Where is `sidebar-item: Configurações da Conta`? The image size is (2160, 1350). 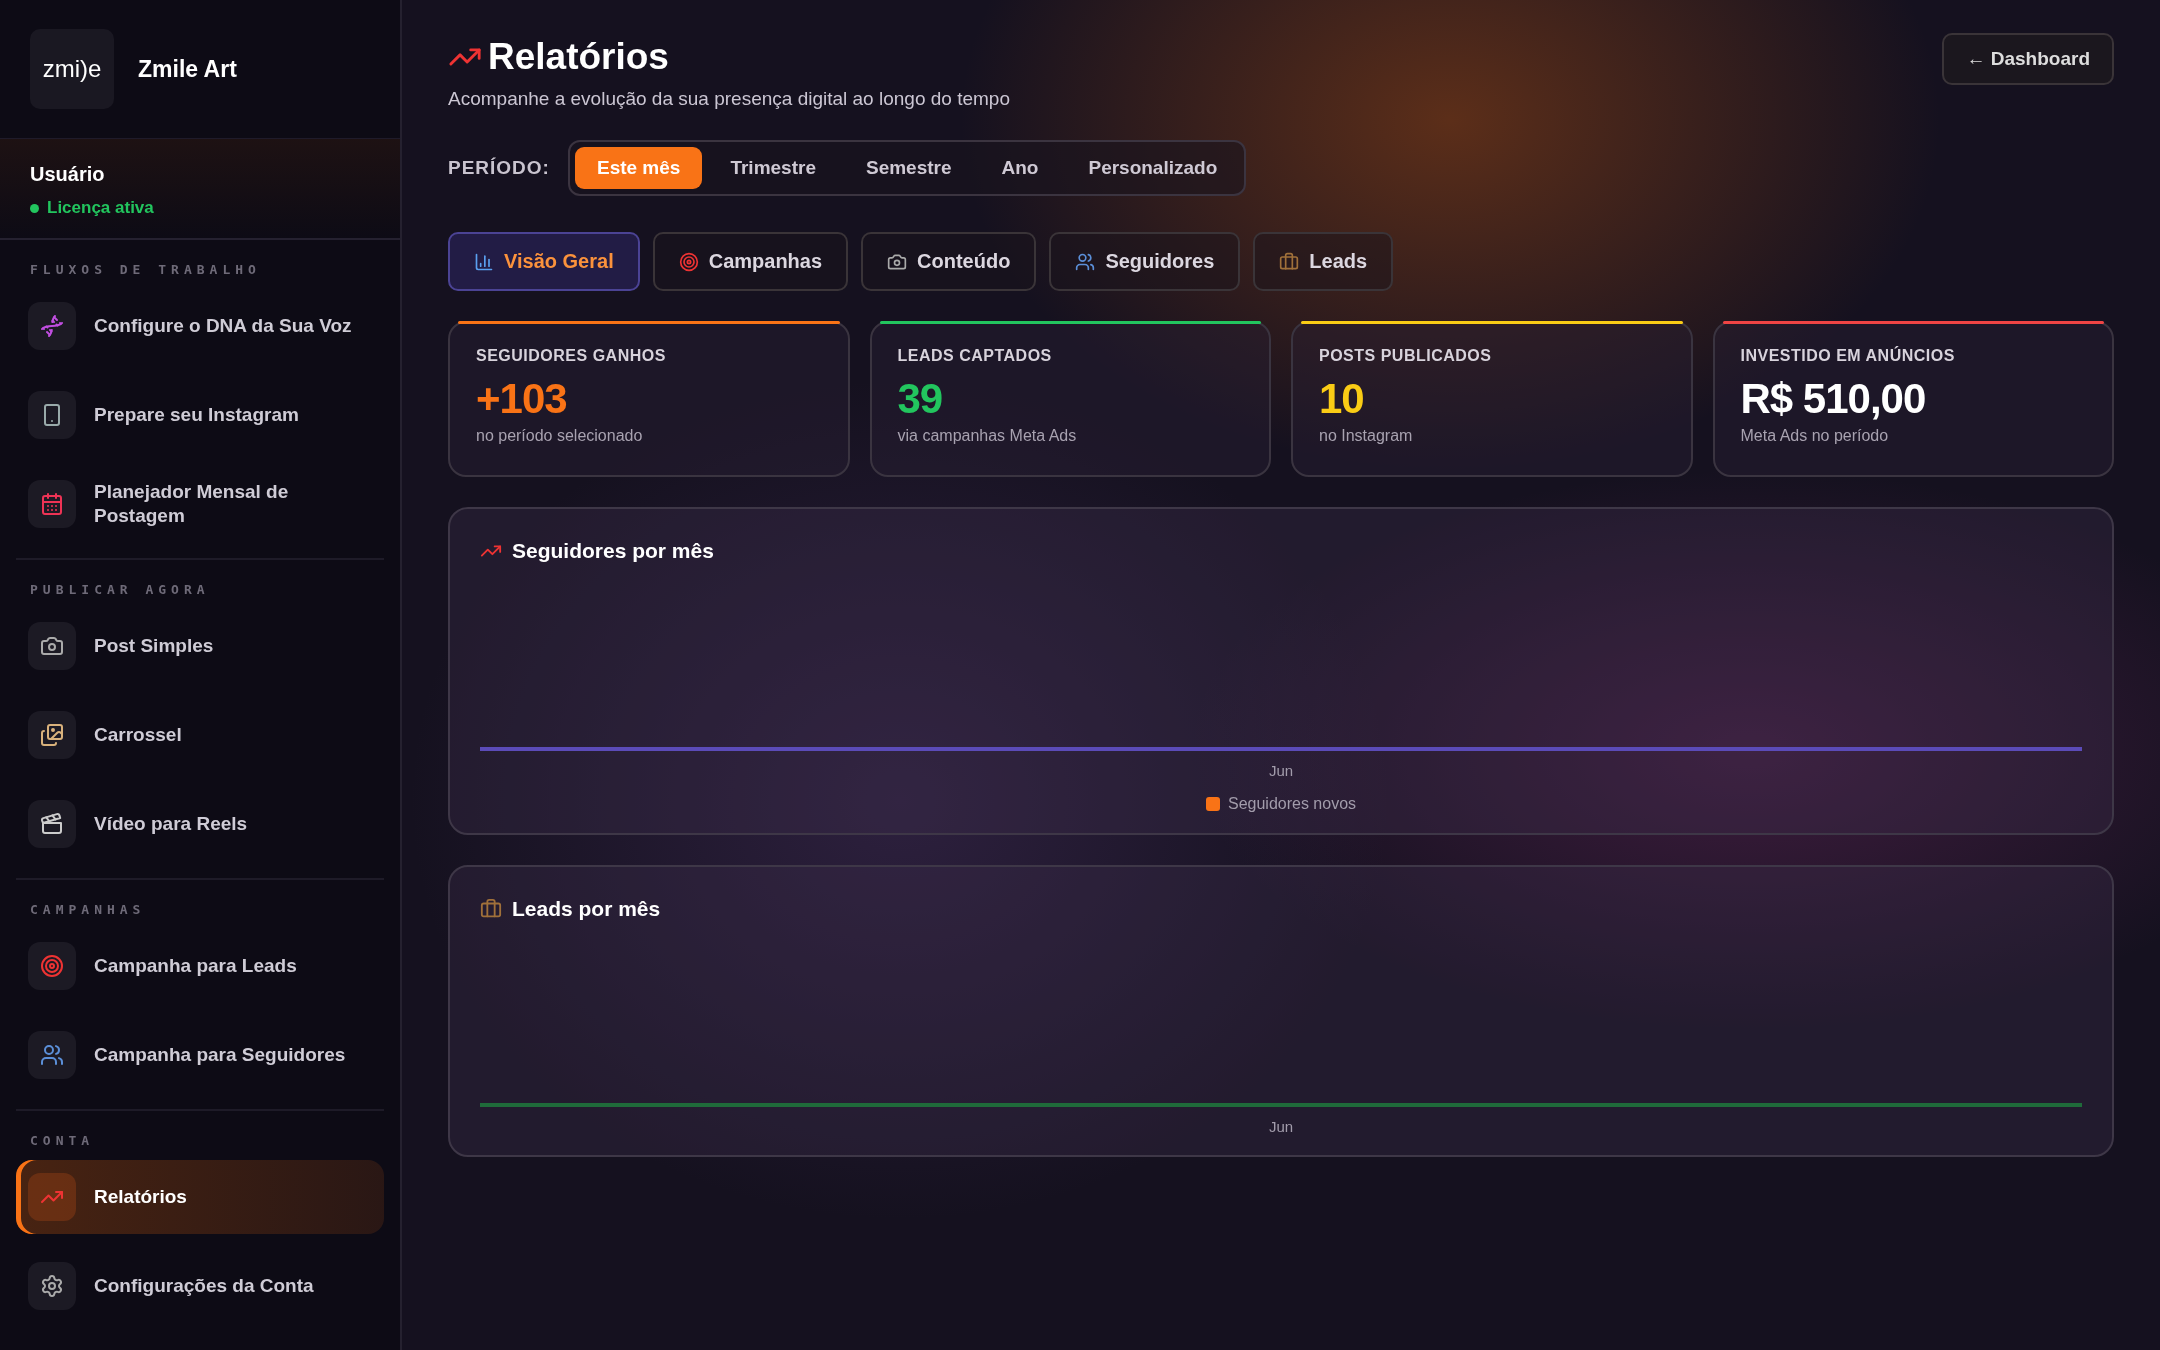 sidebar-item: Configurações da Conta is located at coordinates (200, 1286).